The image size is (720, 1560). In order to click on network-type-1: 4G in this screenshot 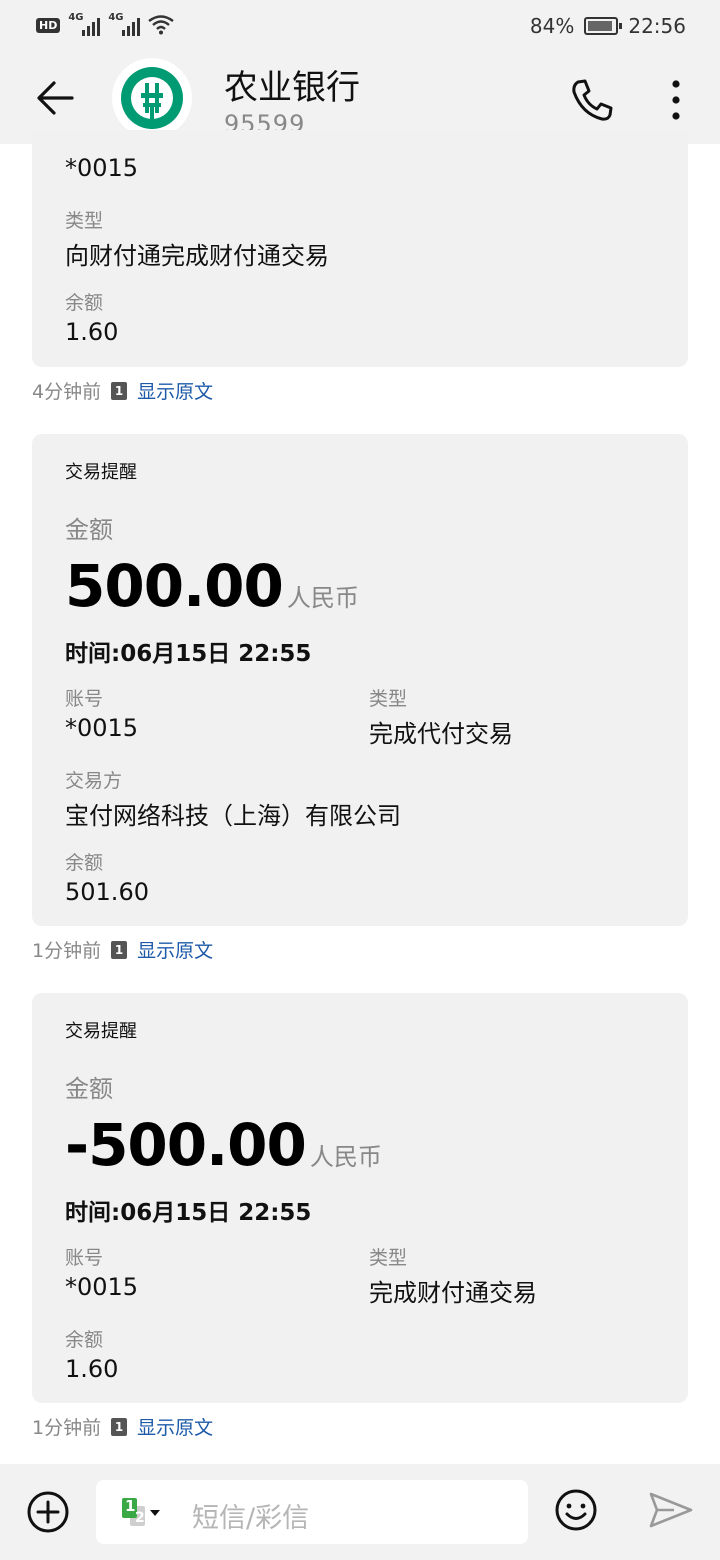, I will do `click(76, 17)`.